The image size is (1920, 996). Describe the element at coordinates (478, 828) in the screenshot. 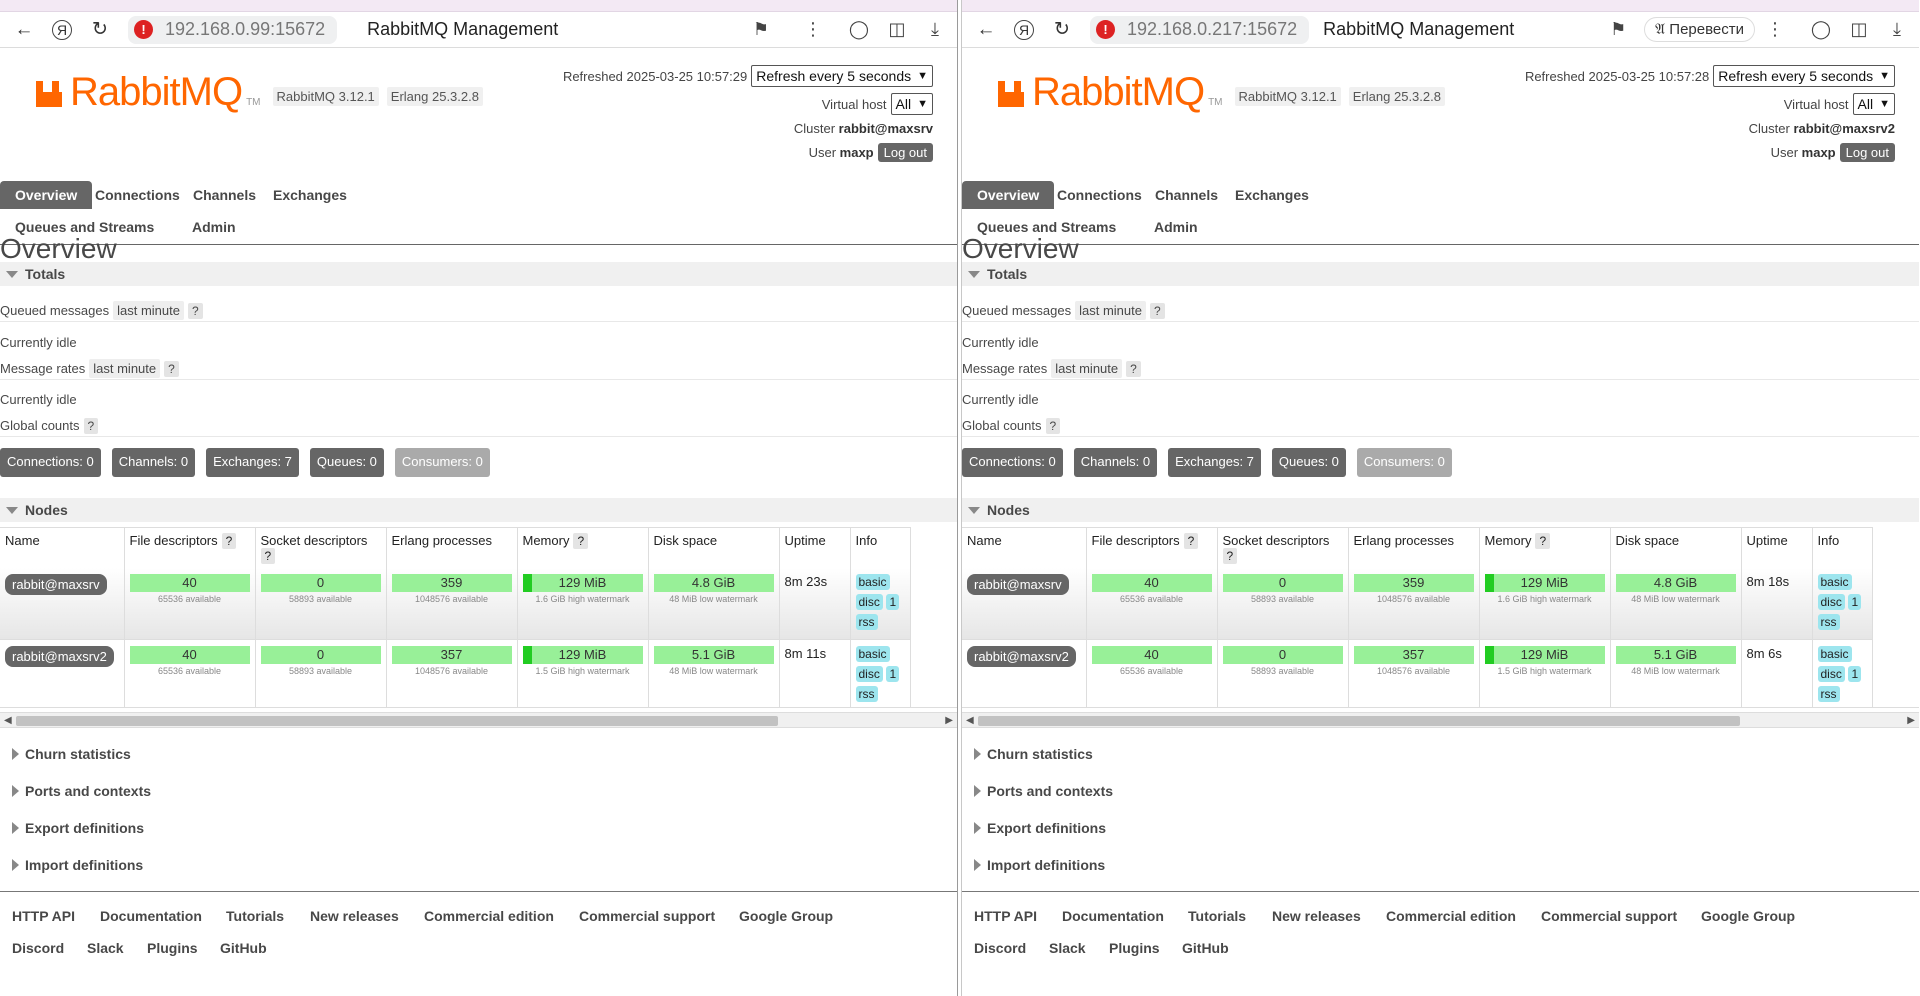

I see `export-definitions-header: Export definitions` at that location.